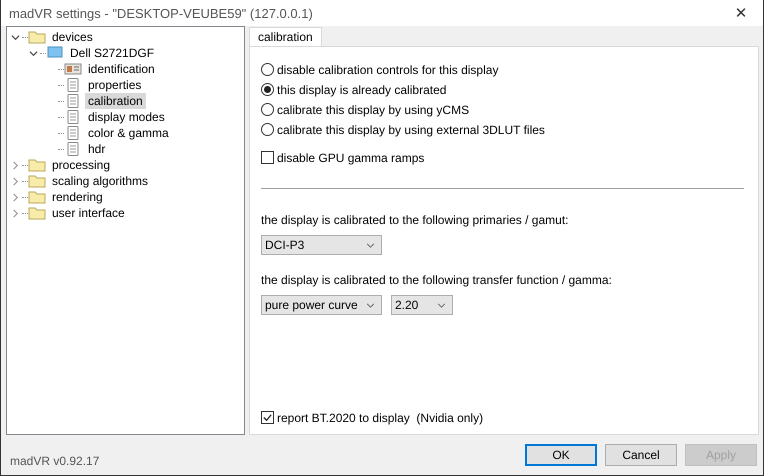 The image size is (764, 476). I want to click on tree-item: user interface, so click(88, 213).